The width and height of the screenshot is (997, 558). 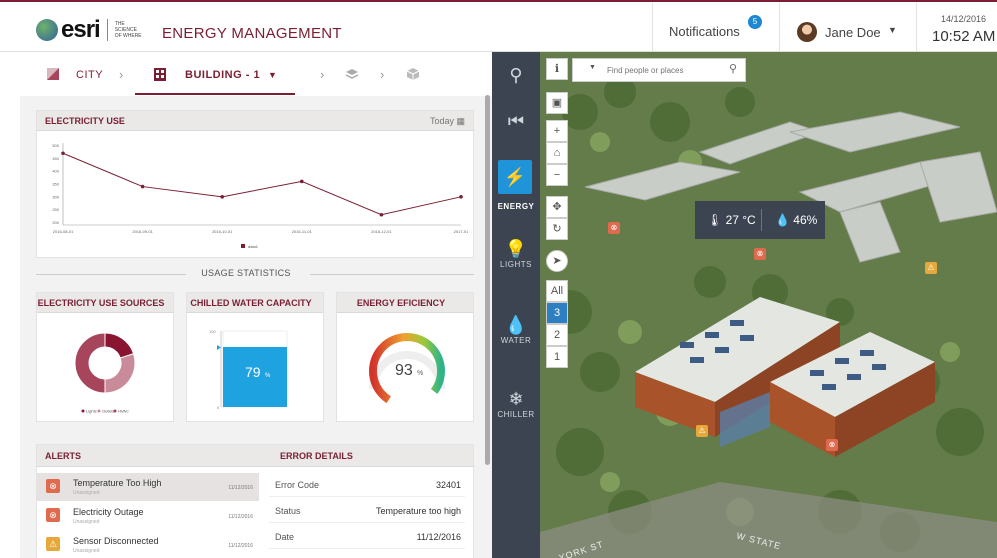 I want to click on globe-icon, so click(x=47, y=30).